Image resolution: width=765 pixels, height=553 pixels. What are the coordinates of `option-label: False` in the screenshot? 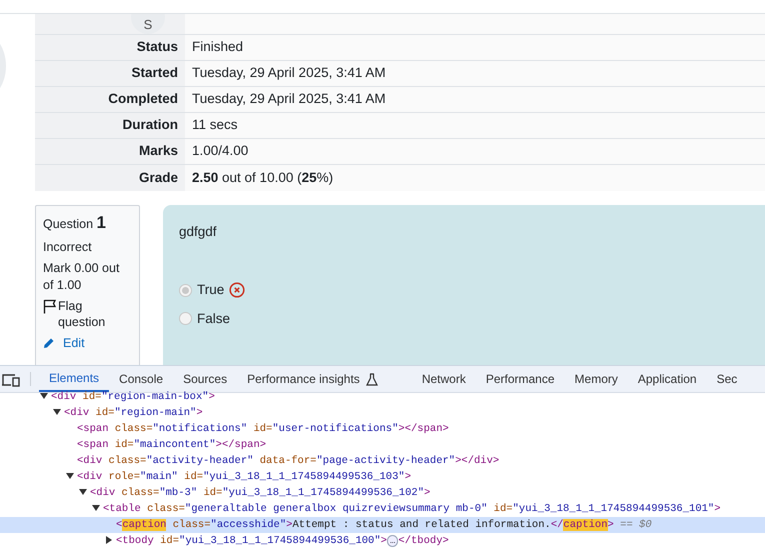 It's located at (213, 319).